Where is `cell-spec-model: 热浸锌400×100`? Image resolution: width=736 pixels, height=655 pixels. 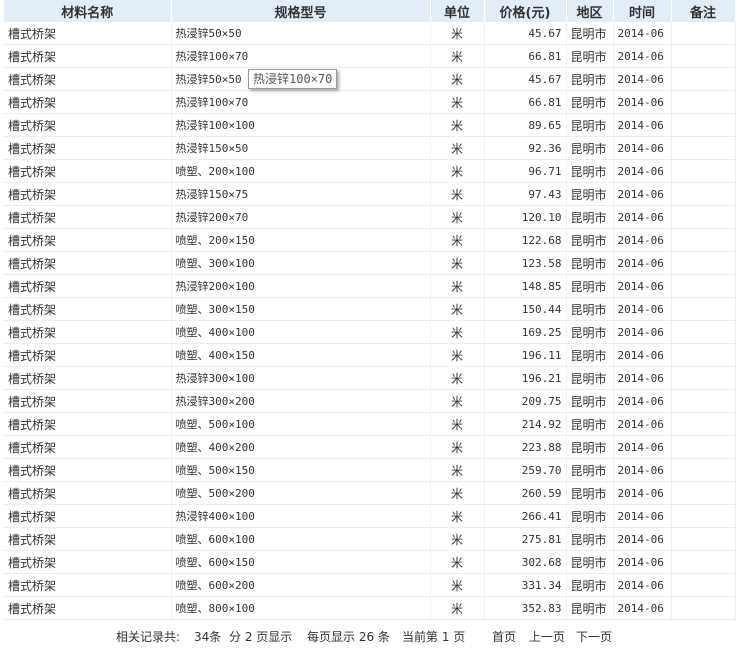 cell-spec-model: 热浸锌400×100 is located at coordinates (301, 516).